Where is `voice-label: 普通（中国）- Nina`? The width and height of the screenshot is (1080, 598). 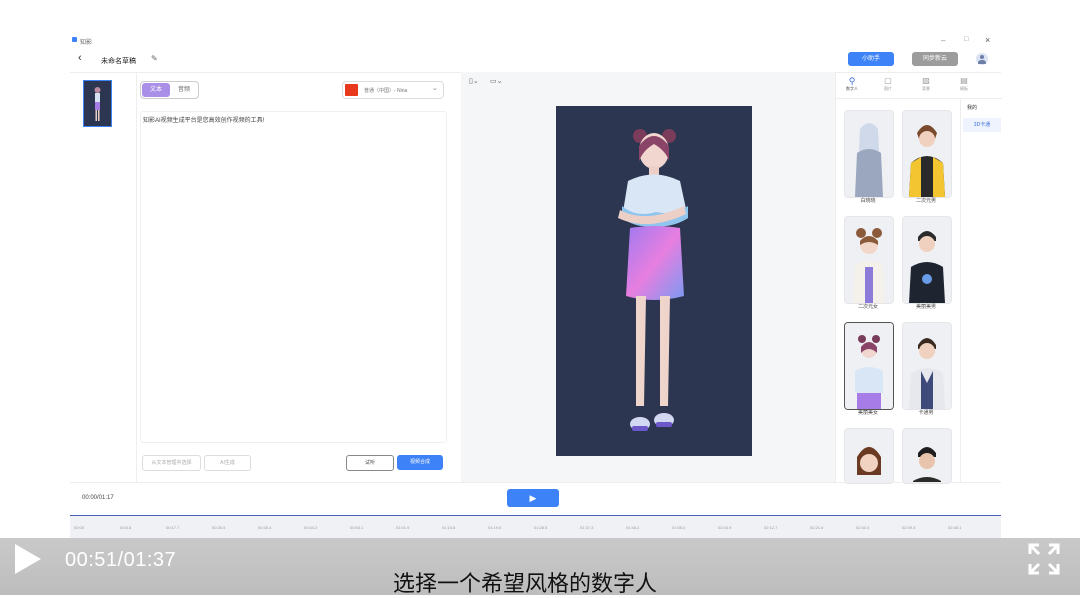
voice-label: 普通（中国）- Nina is located at coordinates (386, 91).